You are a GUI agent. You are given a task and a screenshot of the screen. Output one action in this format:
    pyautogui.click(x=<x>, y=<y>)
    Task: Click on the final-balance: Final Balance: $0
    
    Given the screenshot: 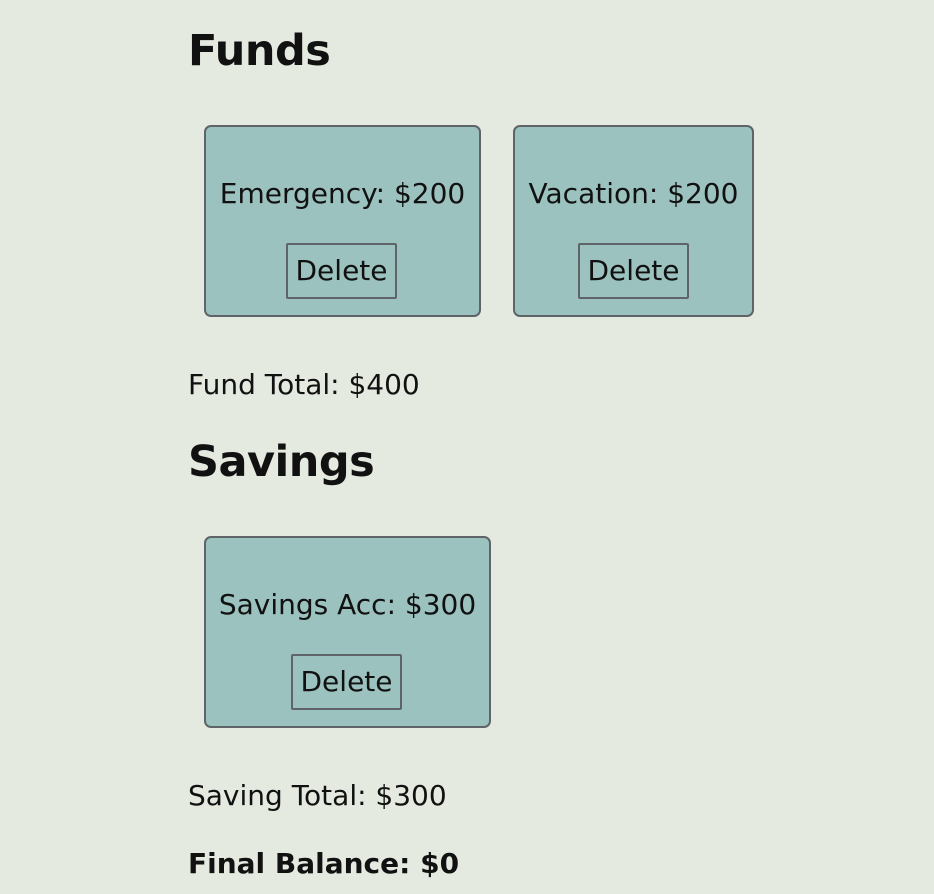 What is the action you would take?
    pyautogui.click(x=324, y=863)
    